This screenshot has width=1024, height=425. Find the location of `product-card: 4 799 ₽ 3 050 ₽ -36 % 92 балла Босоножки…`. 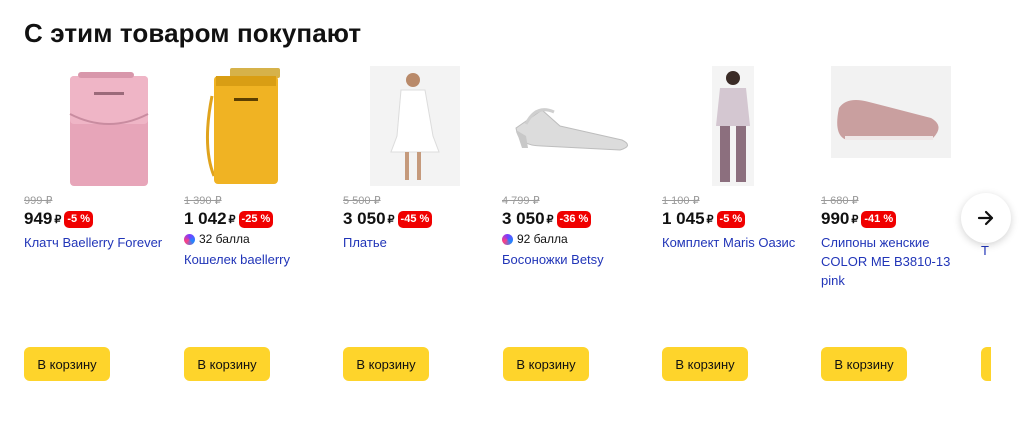

product-card: 4 799 ₽ 3 050 ₽ -36 % 92 балла Босоножки… is located at coordinates (577, 167).